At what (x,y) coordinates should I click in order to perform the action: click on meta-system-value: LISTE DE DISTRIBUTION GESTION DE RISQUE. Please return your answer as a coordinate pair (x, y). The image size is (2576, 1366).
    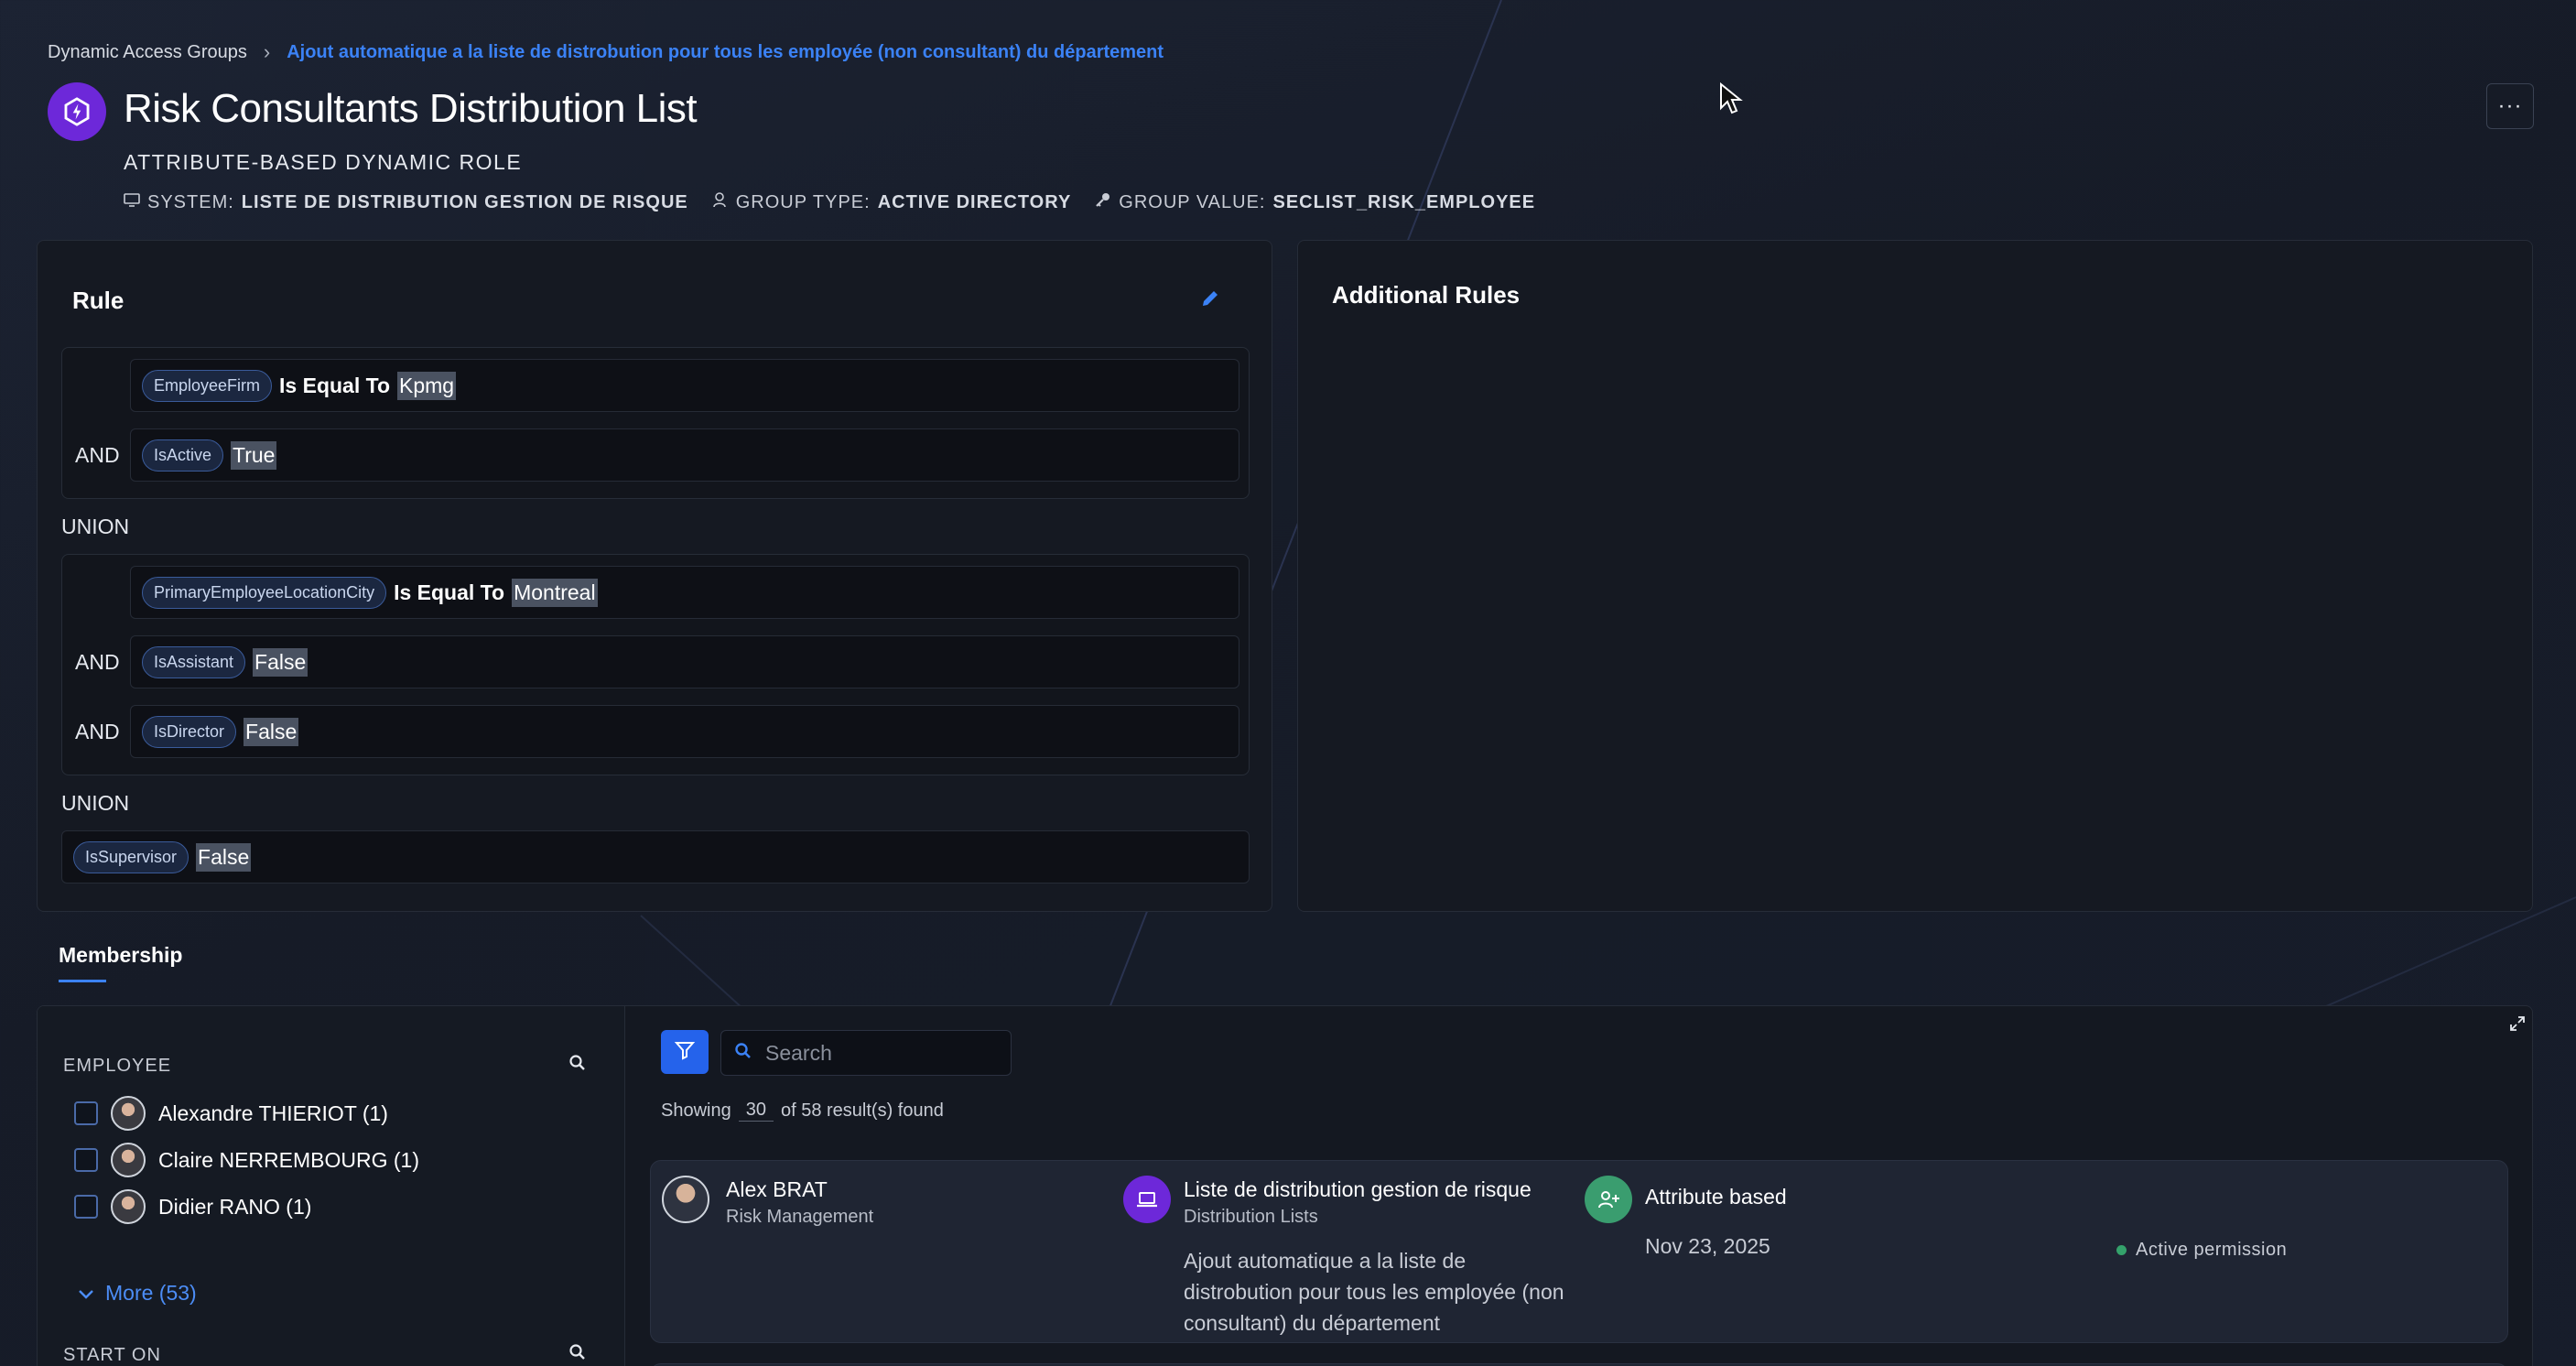
    Looking at the image, I should click on (465, 202).